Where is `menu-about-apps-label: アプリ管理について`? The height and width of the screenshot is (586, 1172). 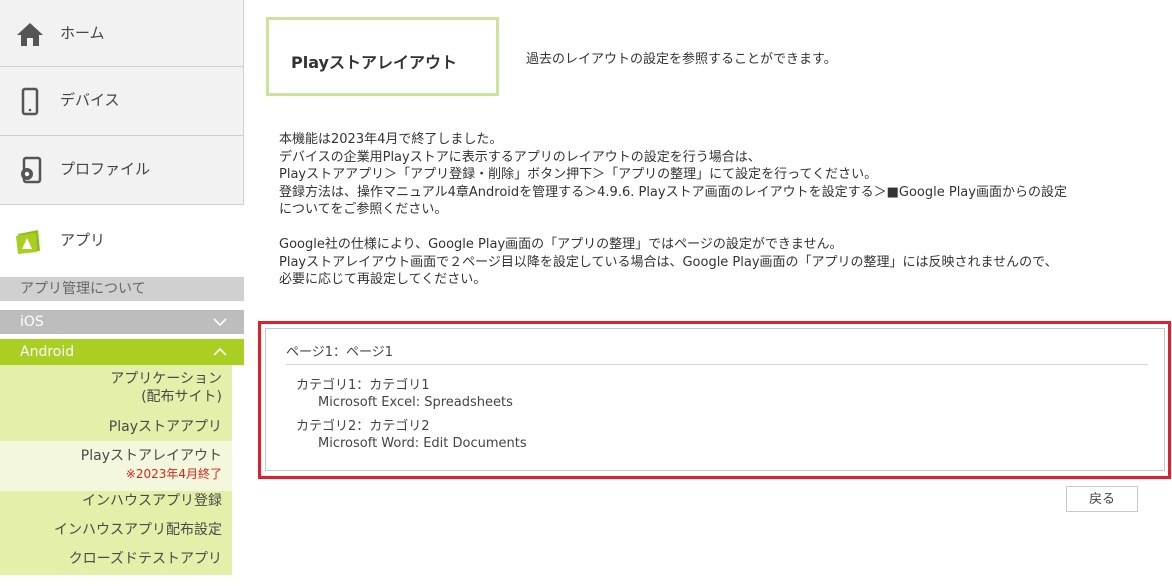 menu-about-apps-label: アプリ管理について is located at coordinates (83, 289).